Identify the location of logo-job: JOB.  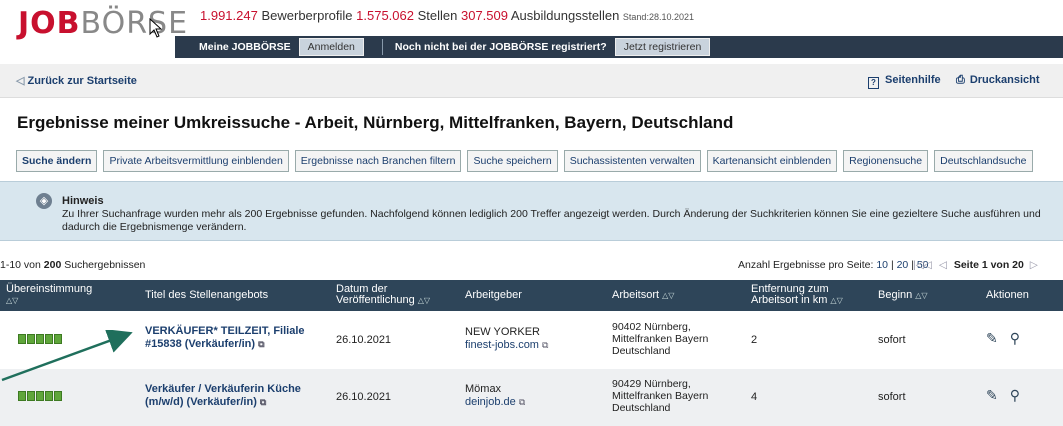
(49, 23).